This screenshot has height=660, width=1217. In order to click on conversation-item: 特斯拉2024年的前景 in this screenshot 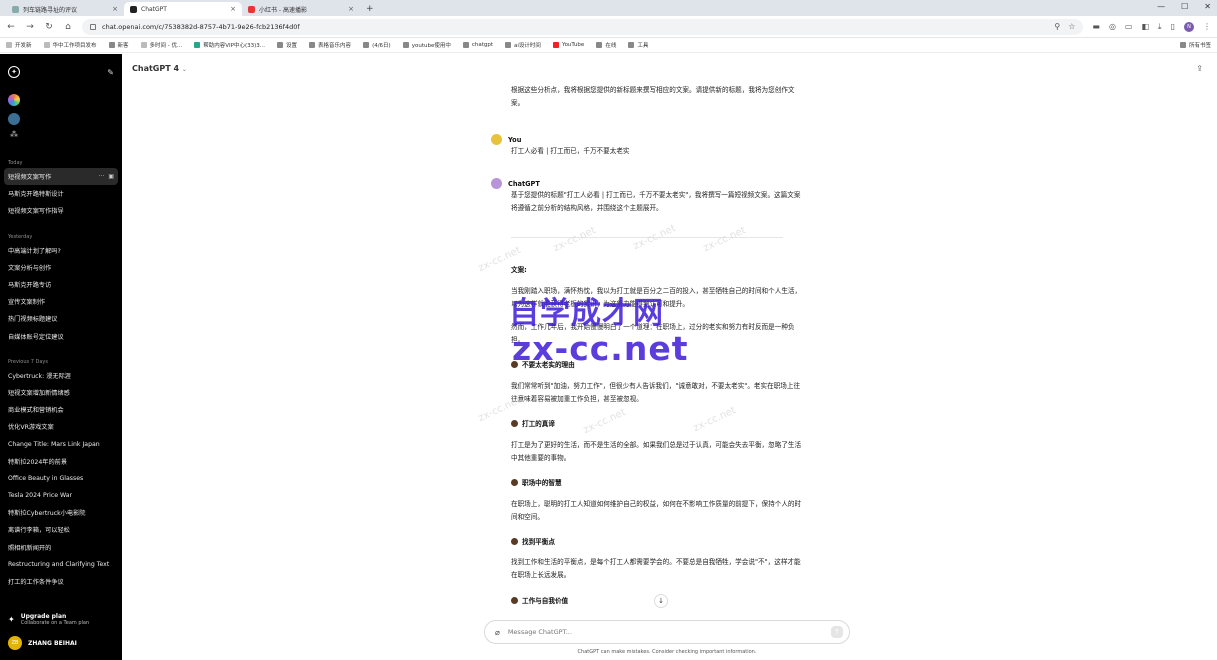, I will do `click(61, 461)`.